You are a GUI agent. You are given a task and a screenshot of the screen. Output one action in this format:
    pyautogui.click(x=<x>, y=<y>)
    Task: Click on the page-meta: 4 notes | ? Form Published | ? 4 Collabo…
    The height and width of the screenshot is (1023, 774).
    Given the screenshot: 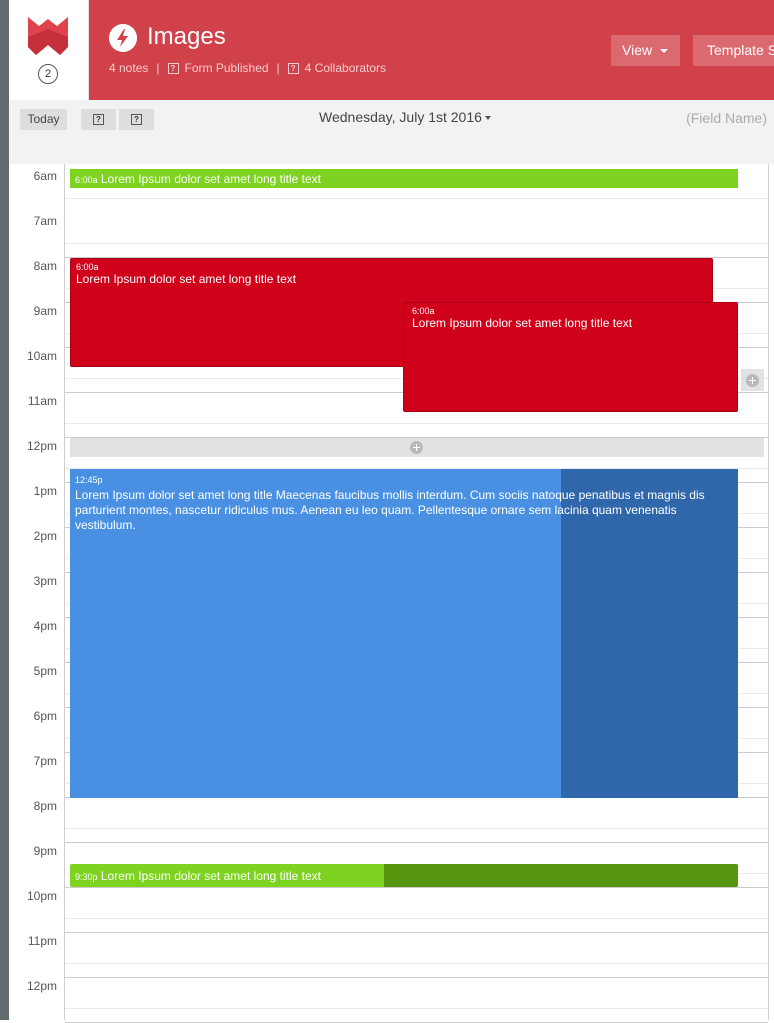 What is the action you would take?
    pyautogui.click(x=247, y=68)
    